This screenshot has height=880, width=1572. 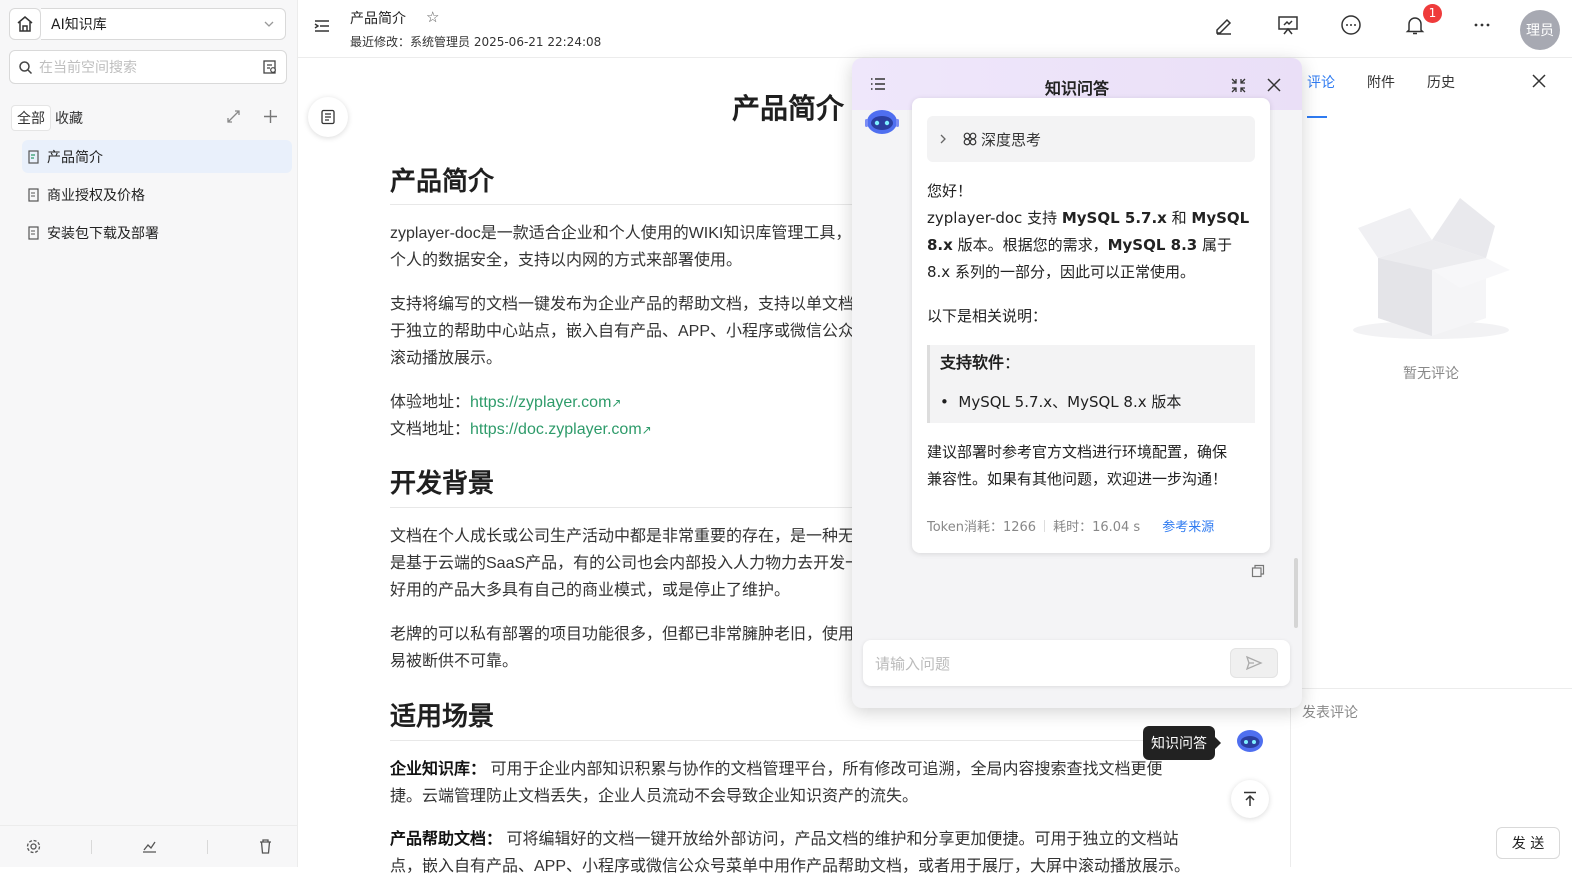 I want to click on send-comment-button: 发 送, so click(x=1528, y=843).